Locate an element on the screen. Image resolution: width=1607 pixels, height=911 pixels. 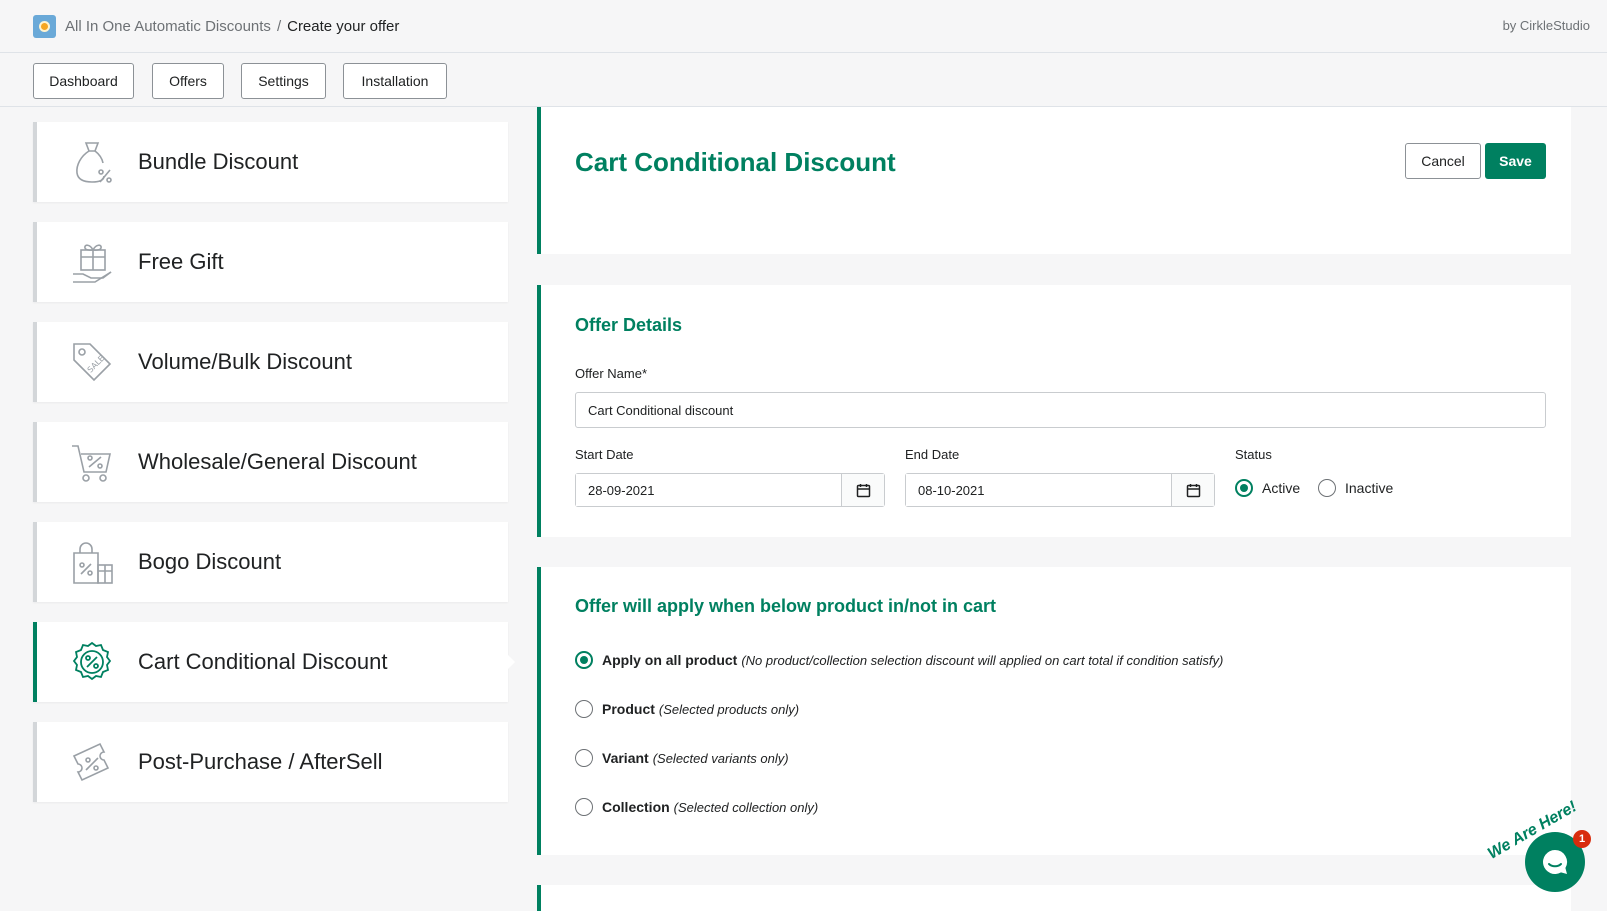
end-date-field is located at coordinates (1060, 490).